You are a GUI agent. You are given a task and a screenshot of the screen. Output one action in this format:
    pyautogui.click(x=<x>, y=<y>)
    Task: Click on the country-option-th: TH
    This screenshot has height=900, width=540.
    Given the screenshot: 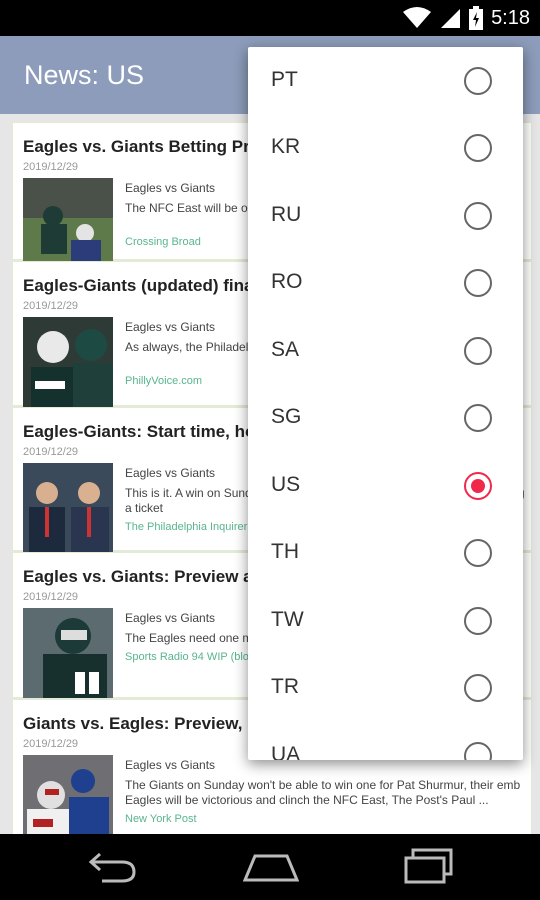 What is the action you would take?
    pyautogui.click(x=385, y=552)
    